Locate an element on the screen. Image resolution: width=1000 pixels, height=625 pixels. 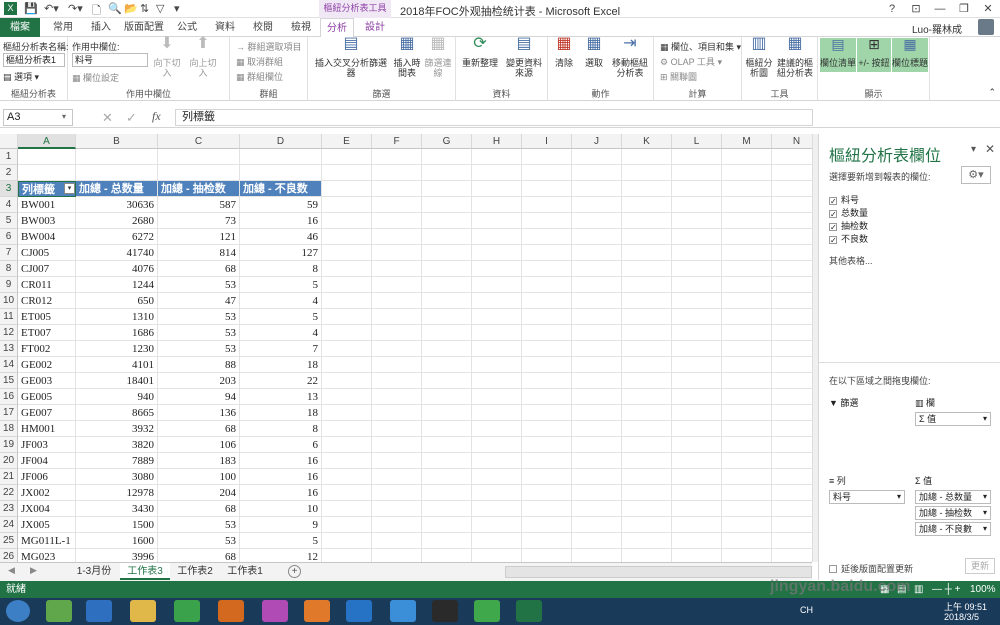
tab-design: 設計 is located at coordinates (375, 27).